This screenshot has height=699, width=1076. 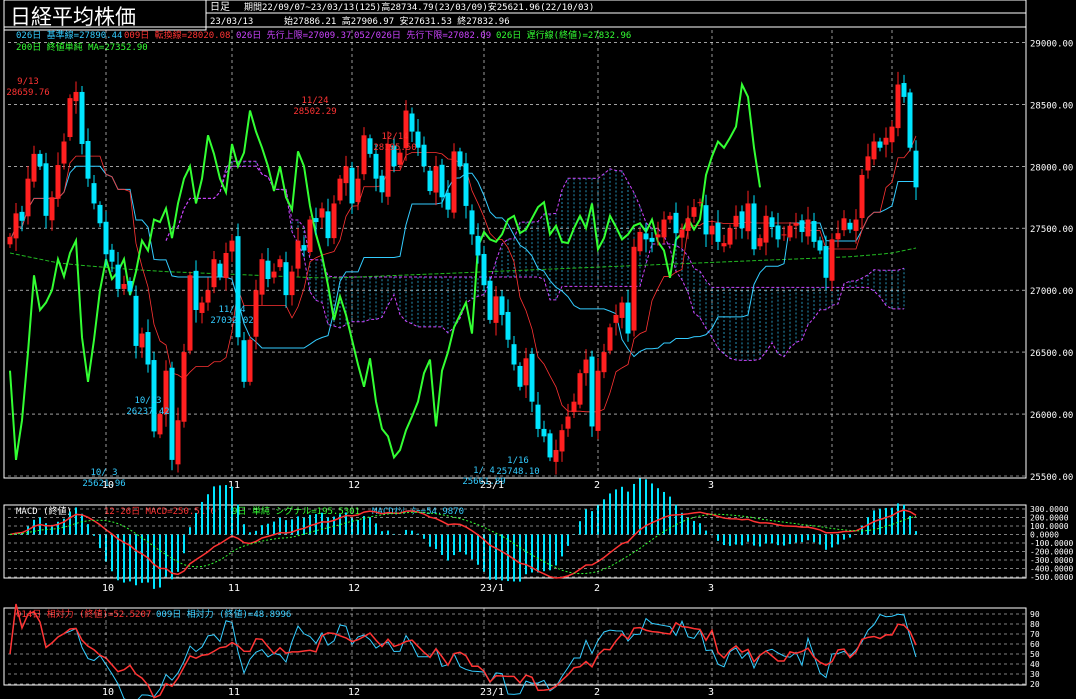 I want to click on rsi-tick-label: 60, so click(x=1035, y=644).